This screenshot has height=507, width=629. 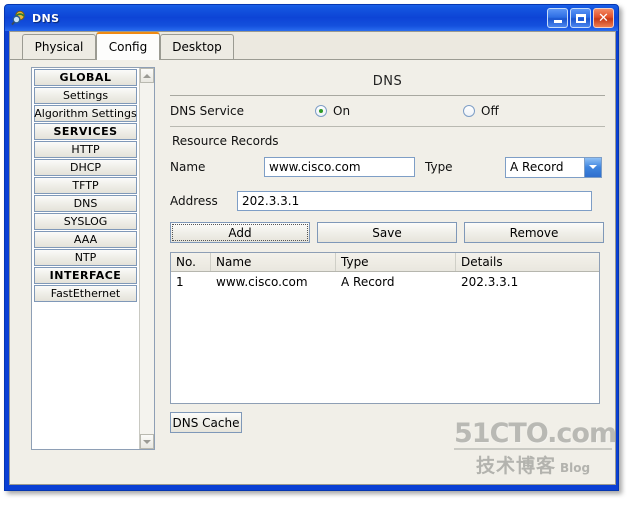 I want to click on tab-physical: Physical, so click(x=59, y=46).